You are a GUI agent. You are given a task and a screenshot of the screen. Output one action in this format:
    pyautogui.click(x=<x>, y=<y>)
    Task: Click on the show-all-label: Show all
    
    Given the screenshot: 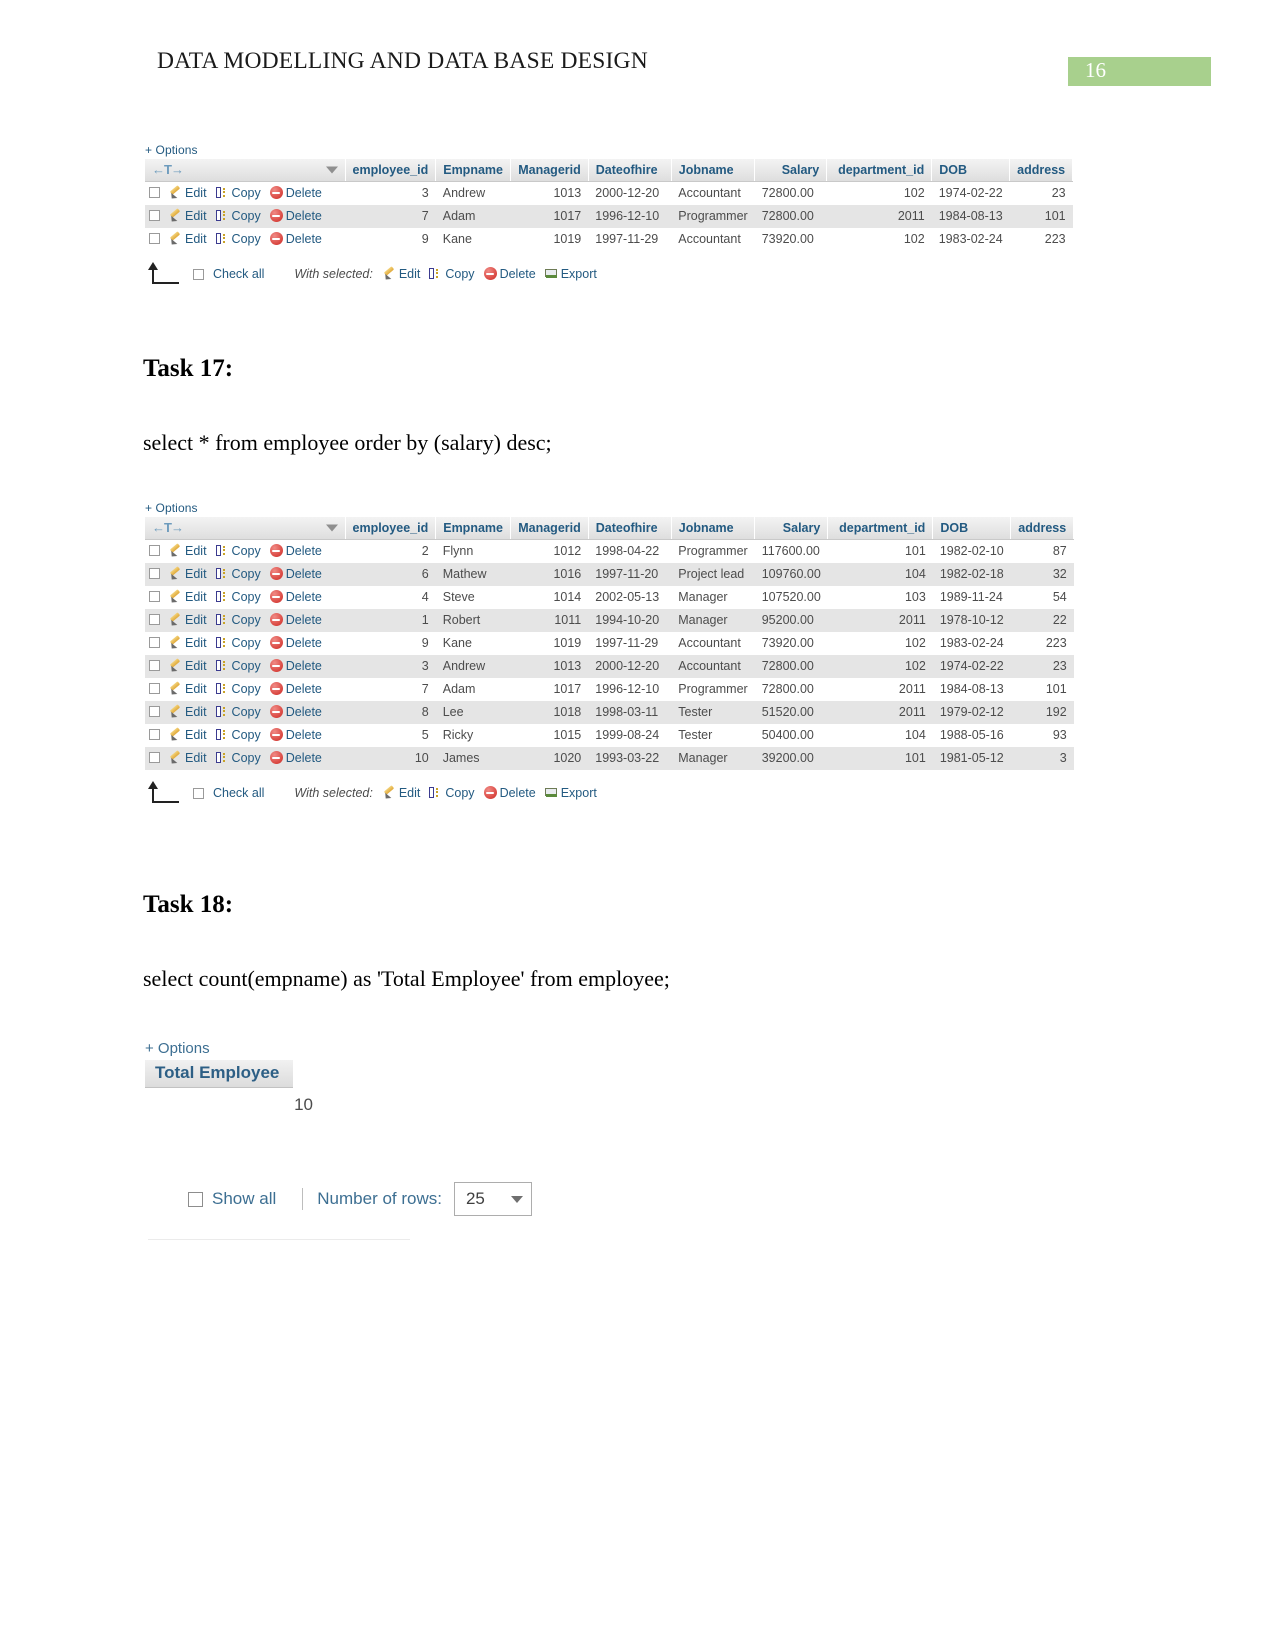 What is the action you would take?
    pyautogui.click(x=244, y=1199)
    